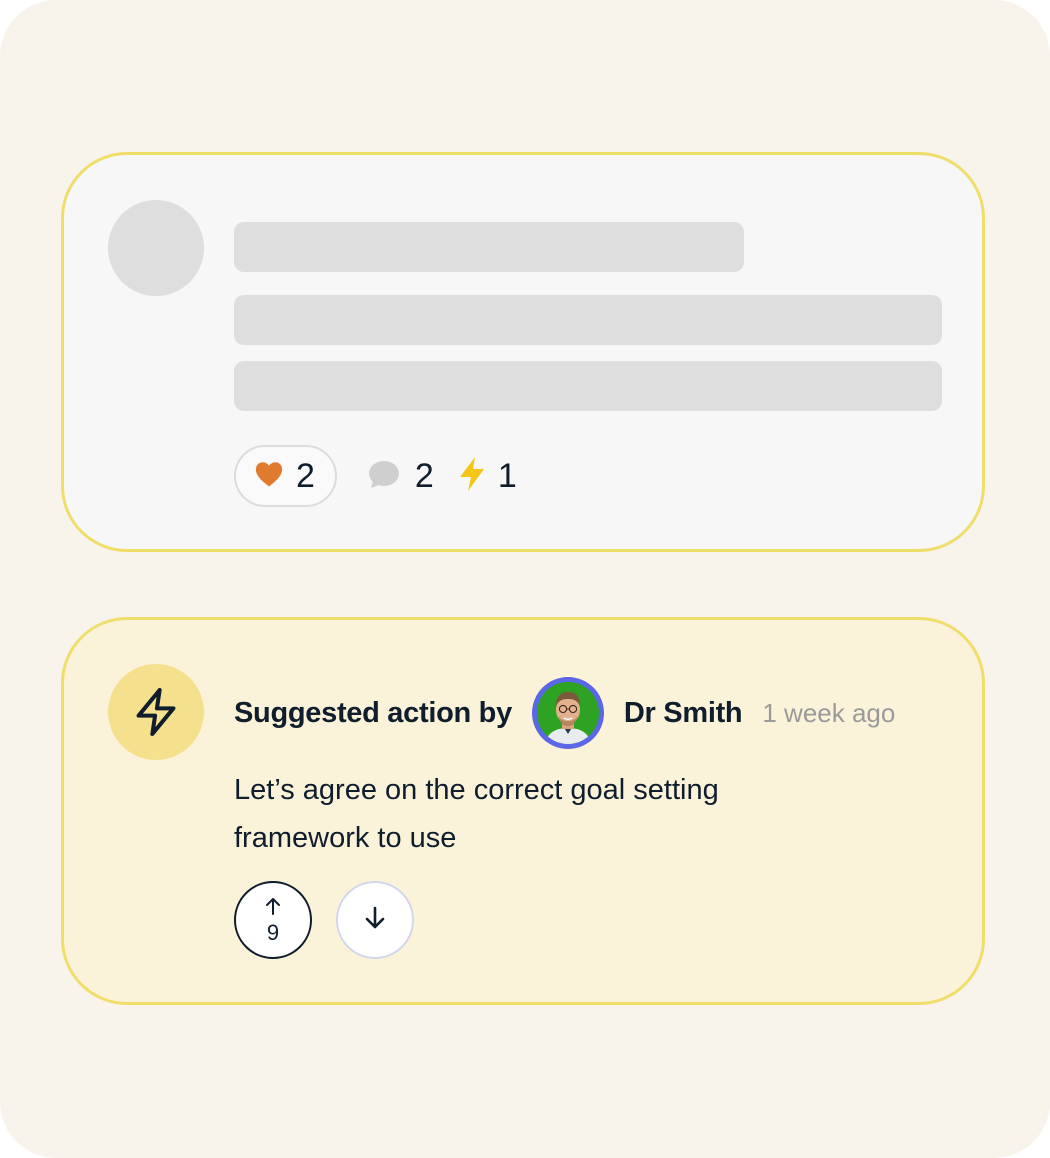  I want to click on author-name: Dr Smith, so click(683, 713).